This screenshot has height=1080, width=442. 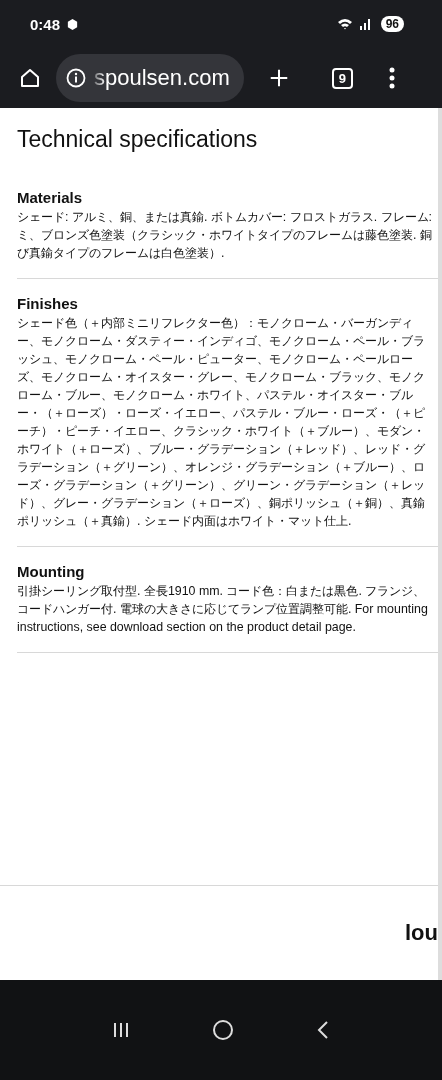 What do you see at coordinates (223, 609) in the screenshot?
I see `spec-paragraph: 引掛シーリング取付型. 全長1910 mm. コード色：白または黒色. フランジ、コードハンガー付. 電球の大きさに応じてランプ位置調整可能. For mounting instructions, see download section on the product detail page.` at bounding box center [223, 609].